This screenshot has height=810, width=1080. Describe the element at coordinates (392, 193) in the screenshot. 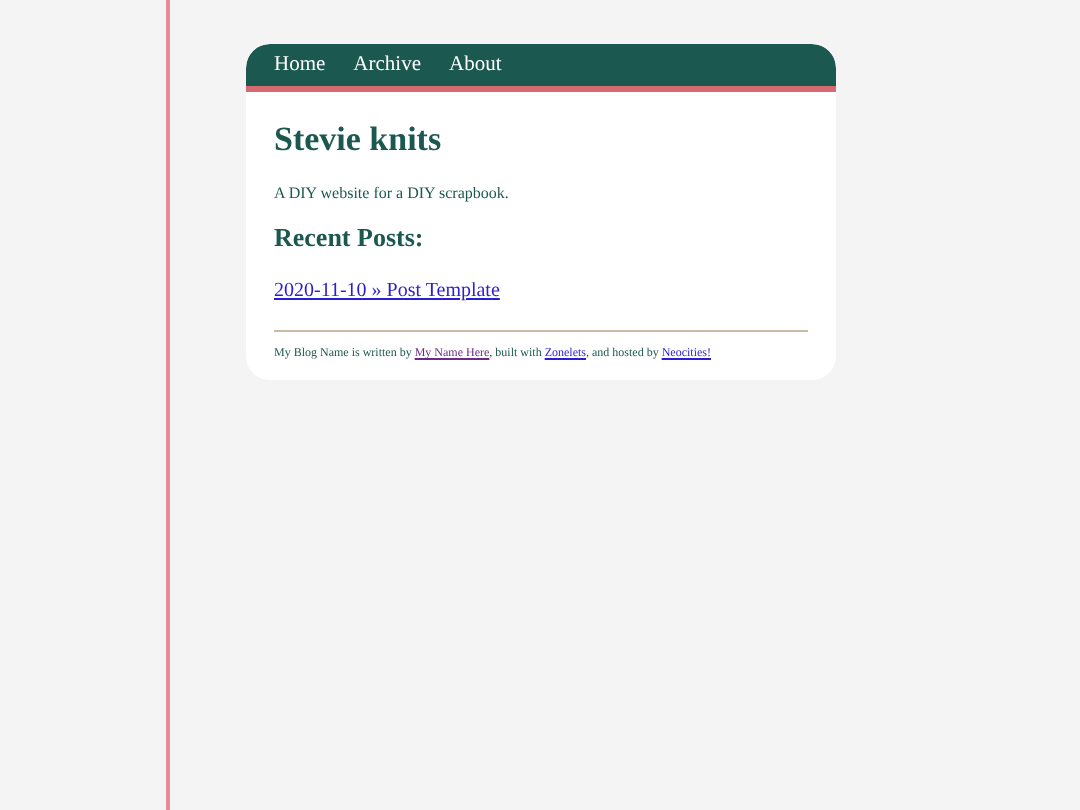

I see `tagline: A DIY website for a DIY scrapbook.` at that location.